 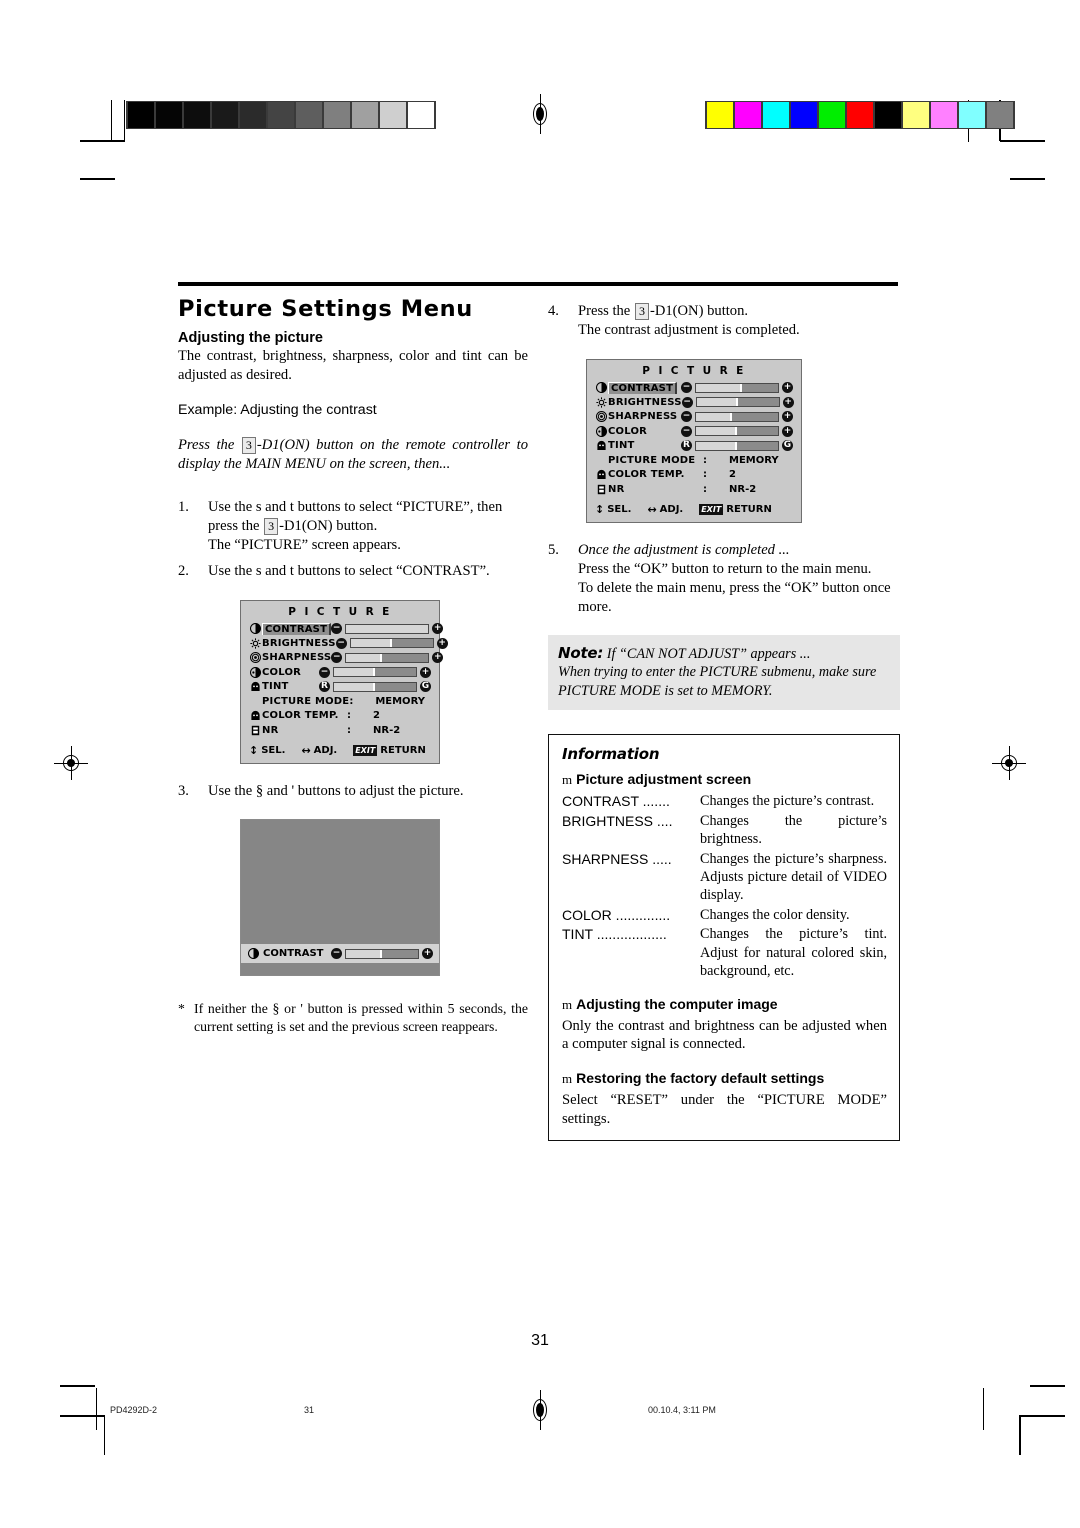 What do you see at coordinates (652, 509) in the screenshot?
I see `left-right-arrow-icon: ↔` at bounding box center [652, 509].